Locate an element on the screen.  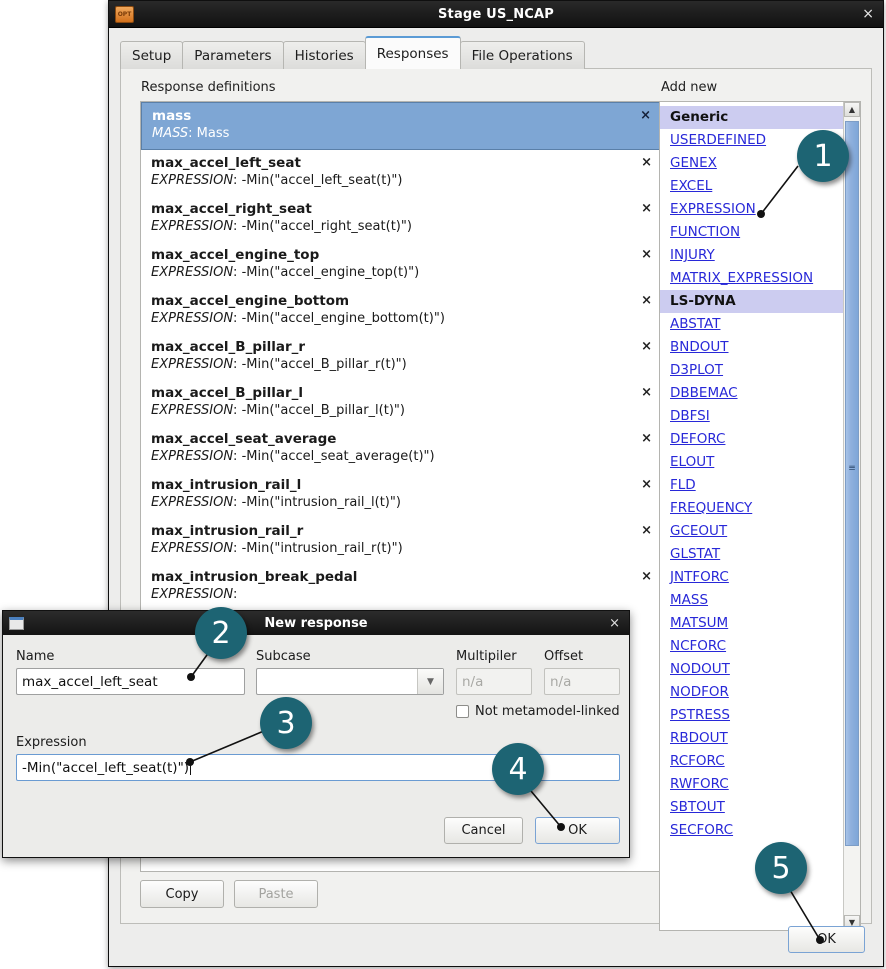
callout-2: 2 is located at coordinates (221, 633).